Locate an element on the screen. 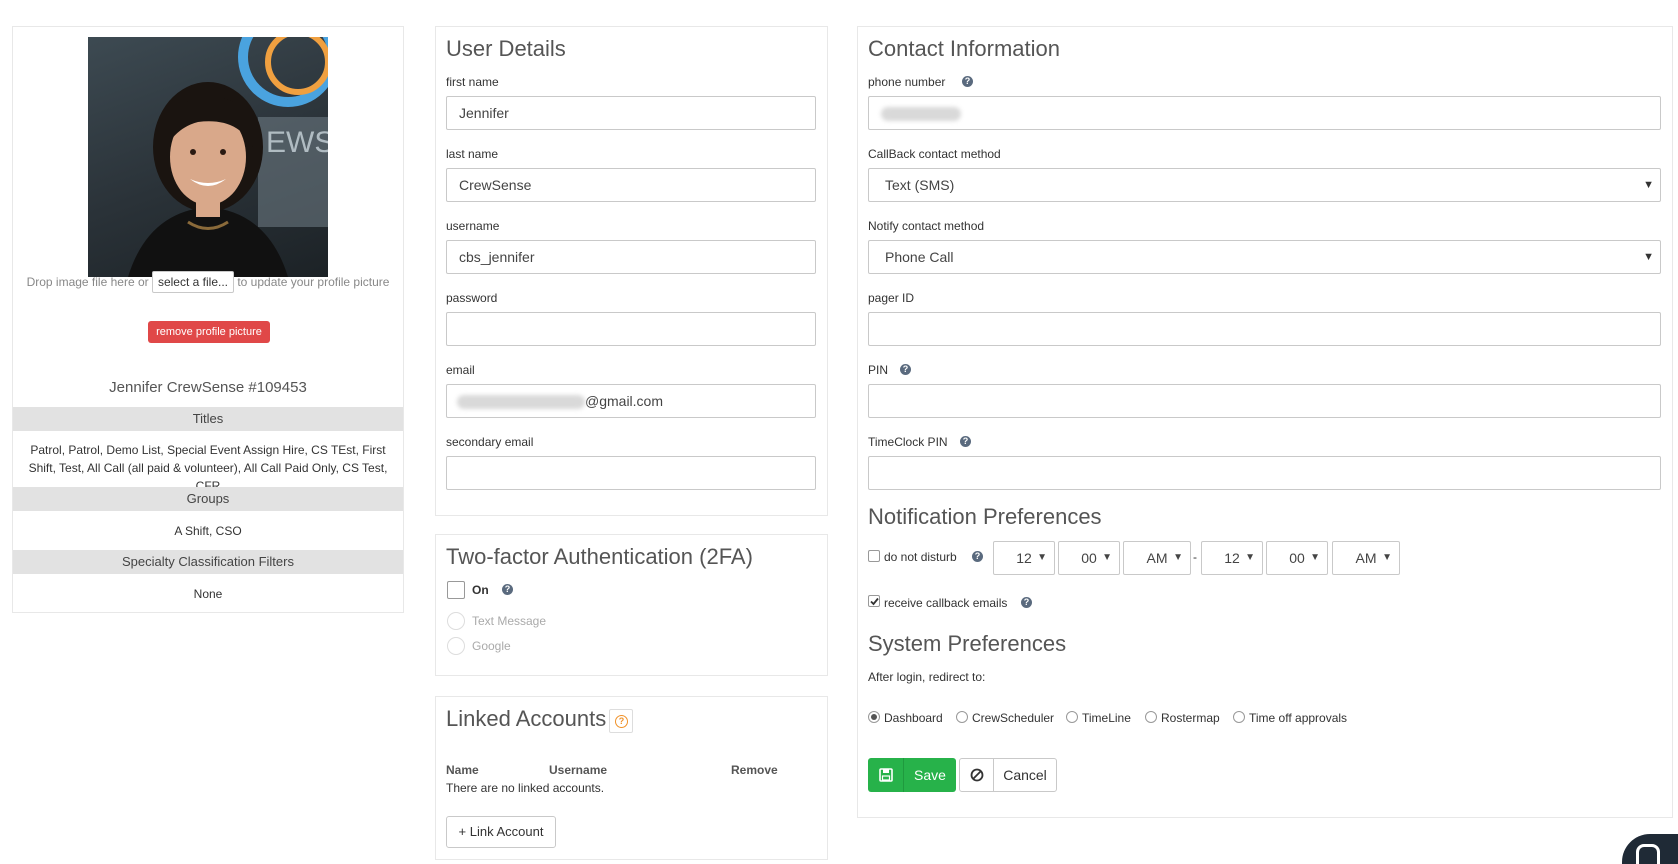  notification-preferences-heading: Notification Preferences is located at coordinates (985, 516).